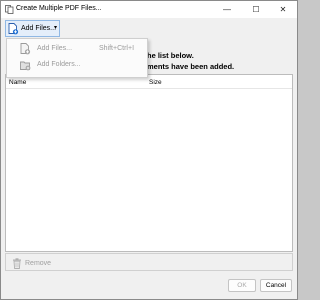 The image size is (320, 300). I want to click on close-button: ✕, so click(283, 9).